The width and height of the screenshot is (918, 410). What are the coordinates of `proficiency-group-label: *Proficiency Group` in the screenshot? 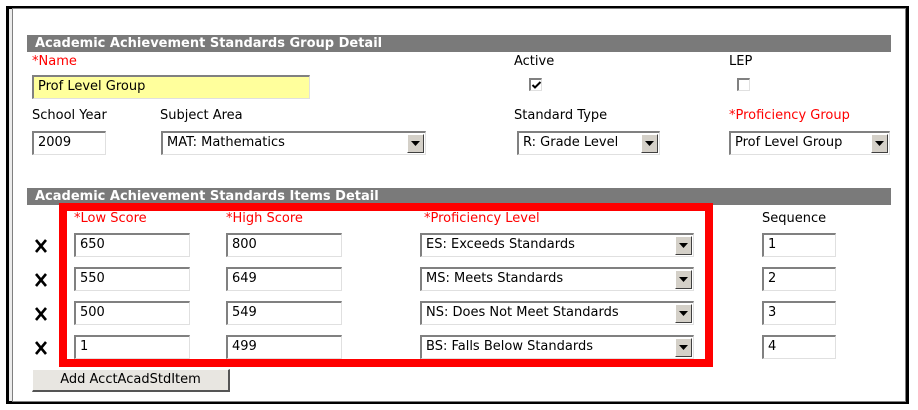 It's located at (789, 115).